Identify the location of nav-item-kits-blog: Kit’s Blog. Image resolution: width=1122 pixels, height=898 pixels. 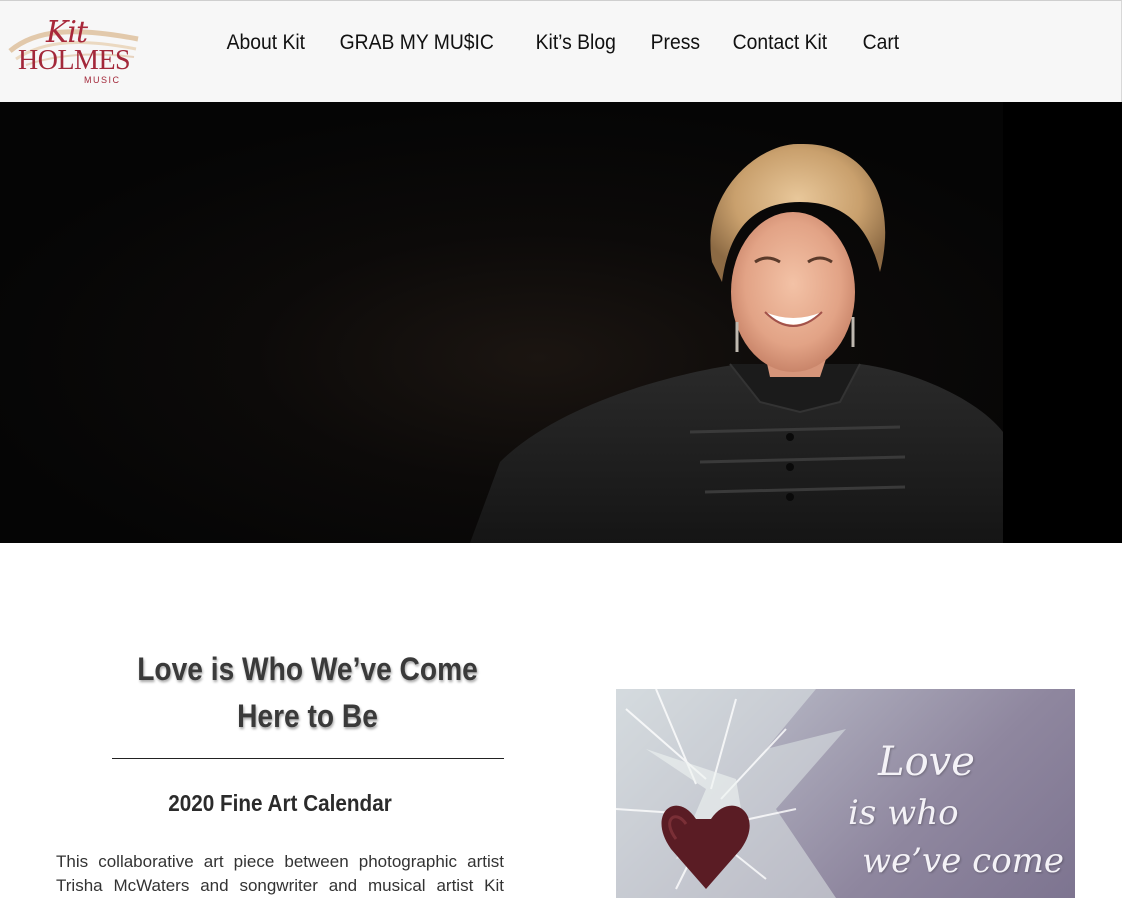
(575, 43).